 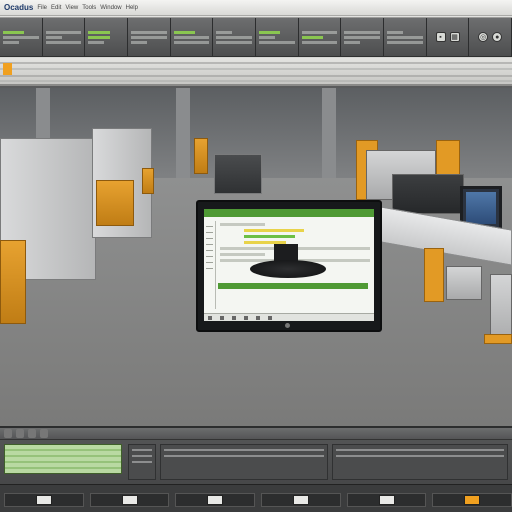 What do you see at coordinates (132, 8) in the screenshot?
I see `menu-help: Help` at bounding box center [132, 8].